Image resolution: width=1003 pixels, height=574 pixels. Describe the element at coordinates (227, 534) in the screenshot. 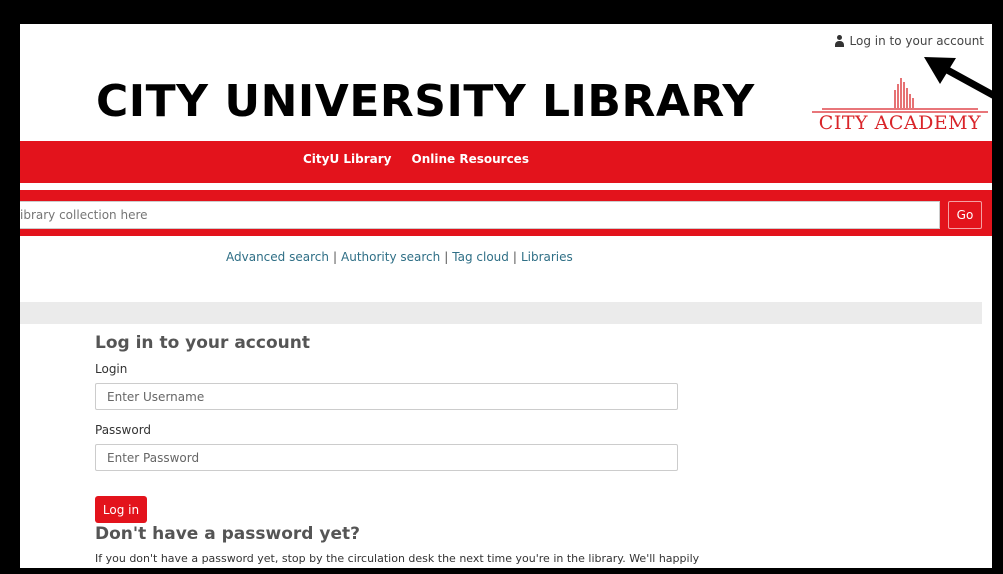

I see `no-password-heading: Don't have a password yet?` at that location.